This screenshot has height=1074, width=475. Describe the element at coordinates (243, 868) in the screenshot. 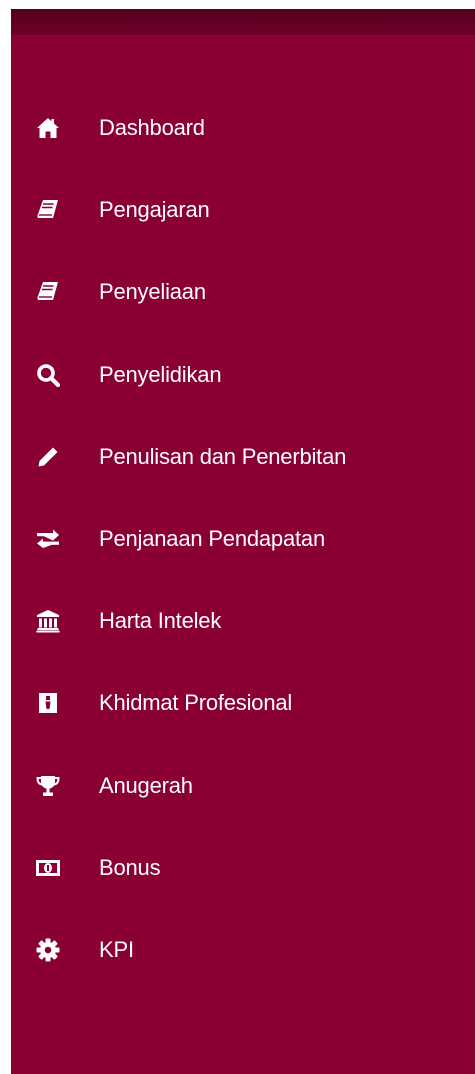

I see `sidebar-item-bonus: Bonus` at that location.